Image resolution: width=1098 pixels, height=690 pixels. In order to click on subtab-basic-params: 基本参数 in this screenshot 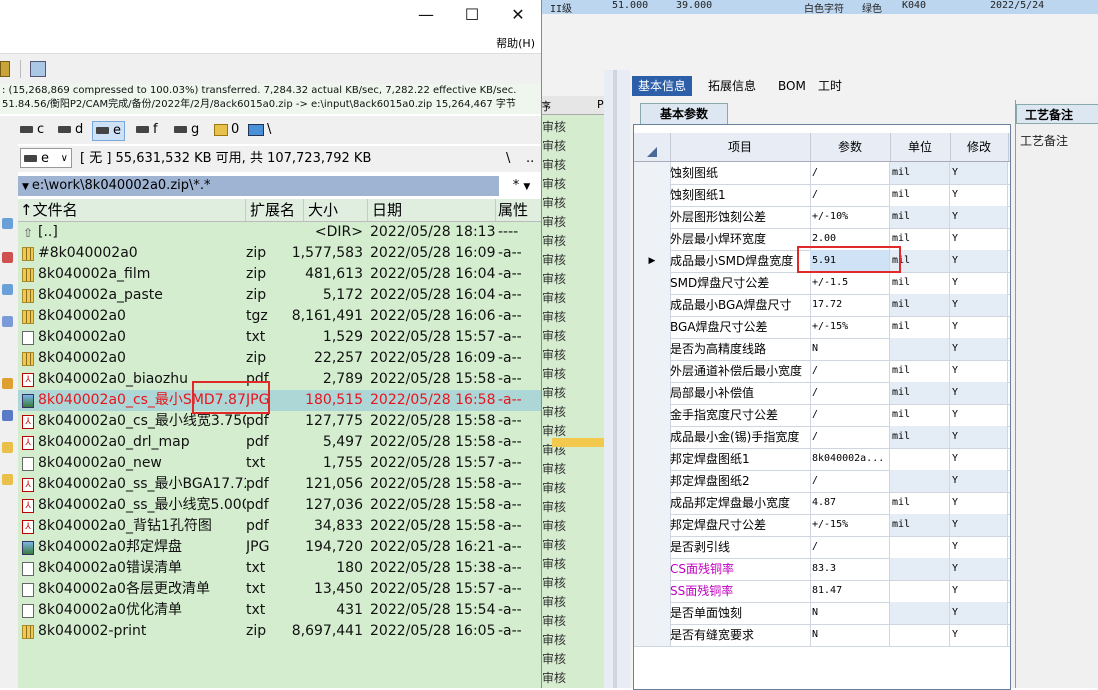, I will do `click(684, 113)`.